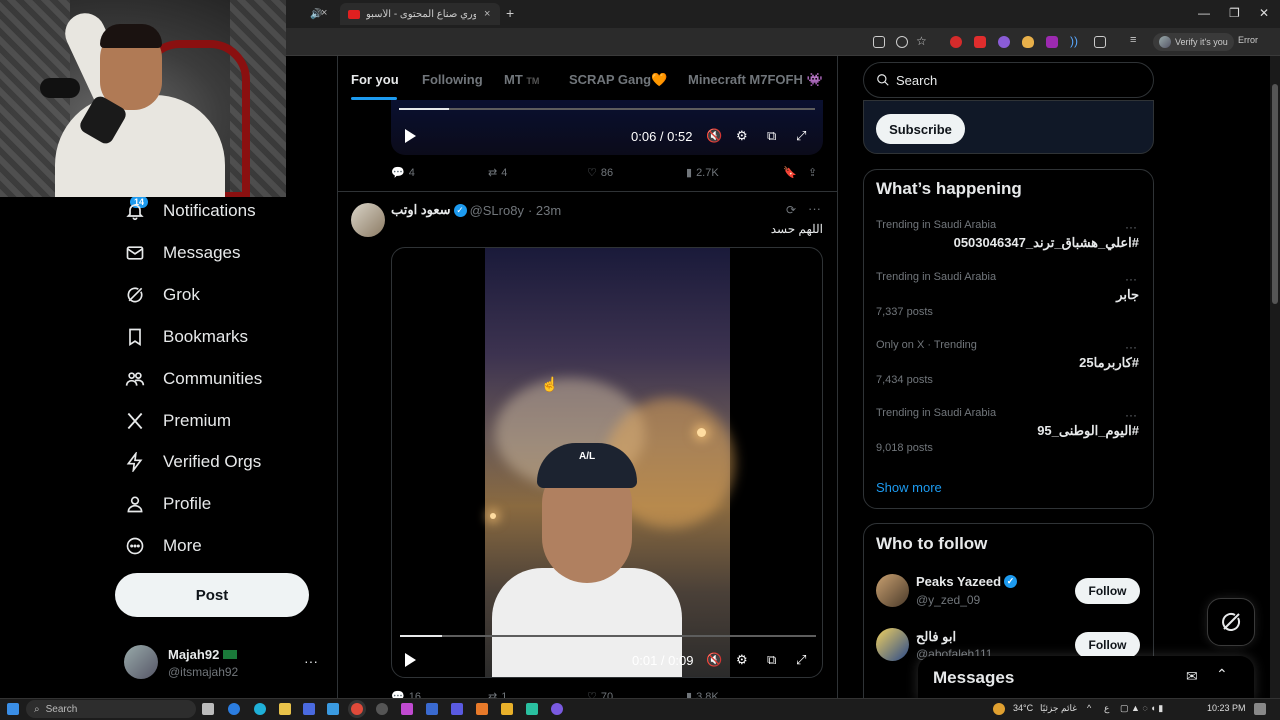  I want to click on author-handle: @SLro8y, so click(497, 210).